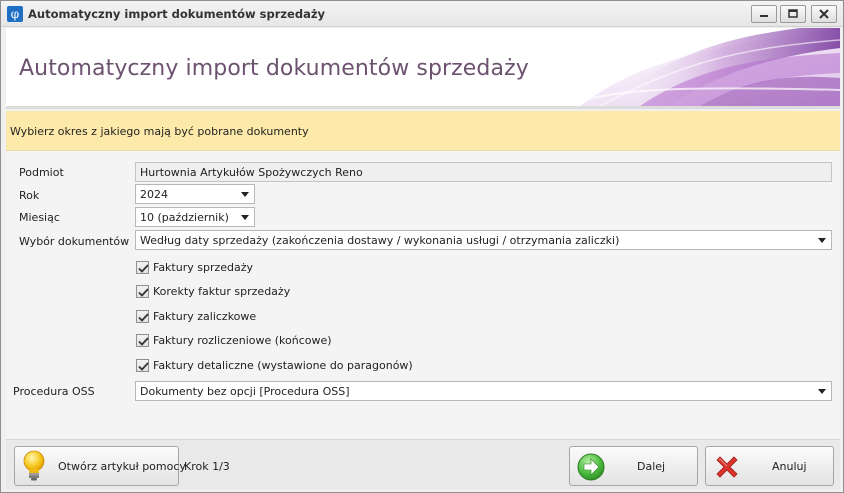 Image resolution: width=844 pixels, height=493 pixels. I want to click on lightbulb-icon, so click(34, 465).